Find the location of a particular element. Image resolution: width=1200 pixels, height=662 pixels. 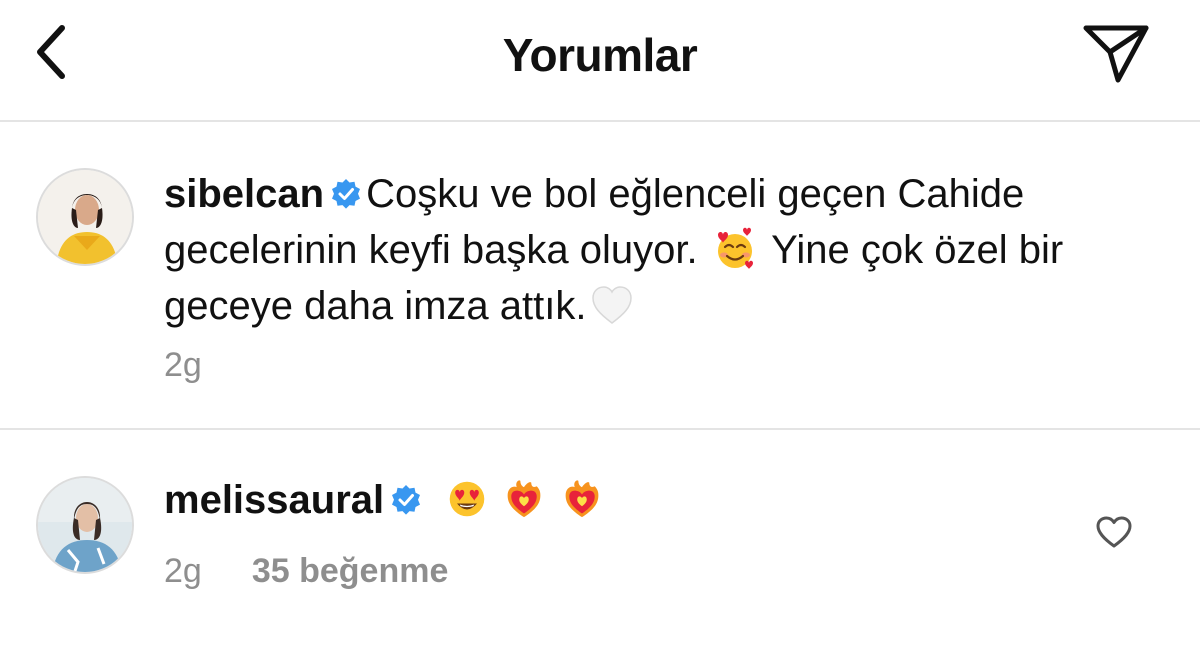

username-link: melissaural is located at coordinates (274, 500).